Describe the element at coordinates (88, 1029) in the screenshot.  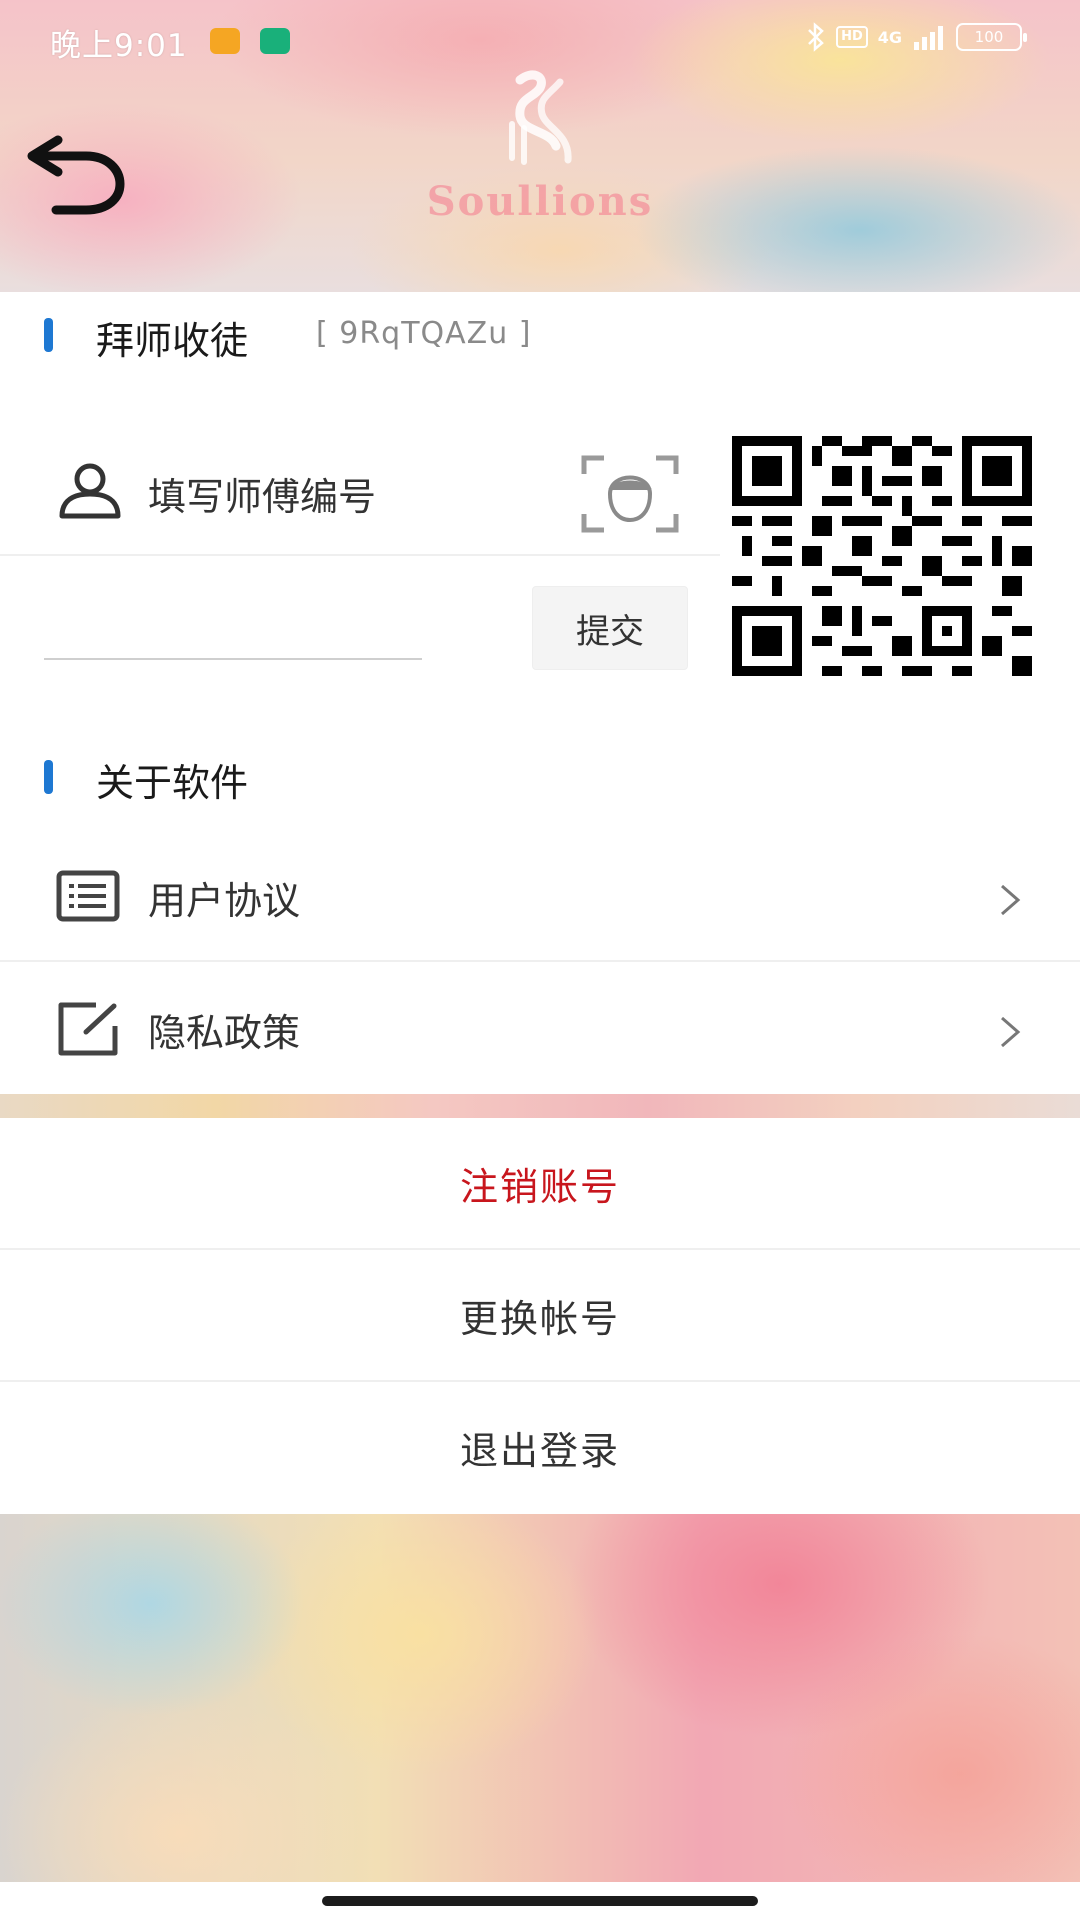
I see `edit-box-icon` at that location.